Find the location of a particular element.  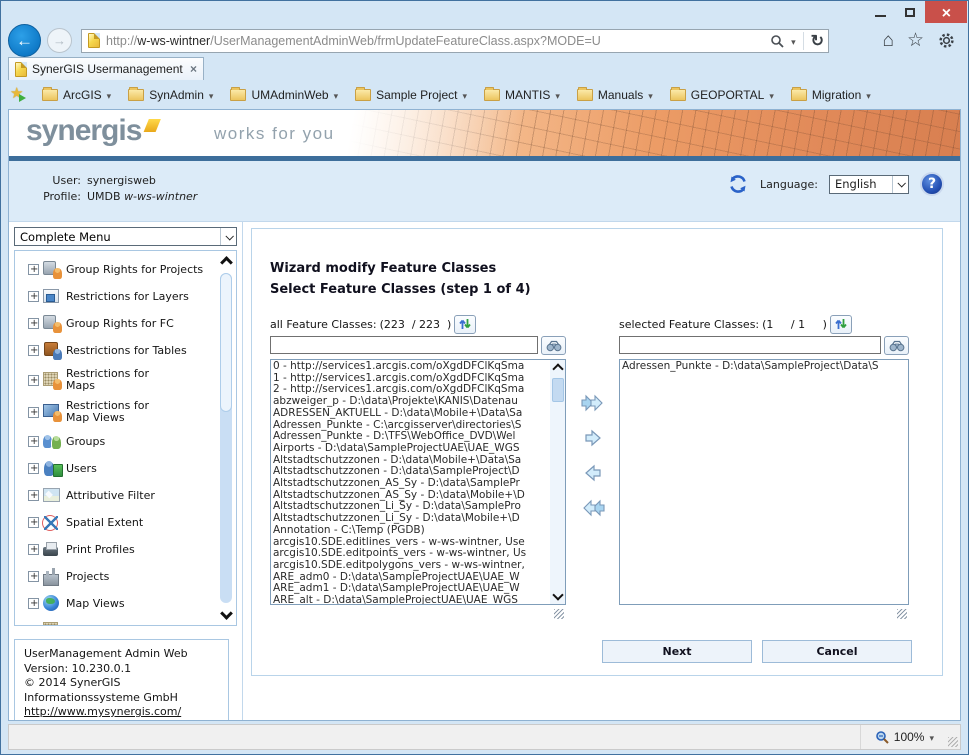

favorites-bar-item: Manuals is located at coordinates (614, 94).